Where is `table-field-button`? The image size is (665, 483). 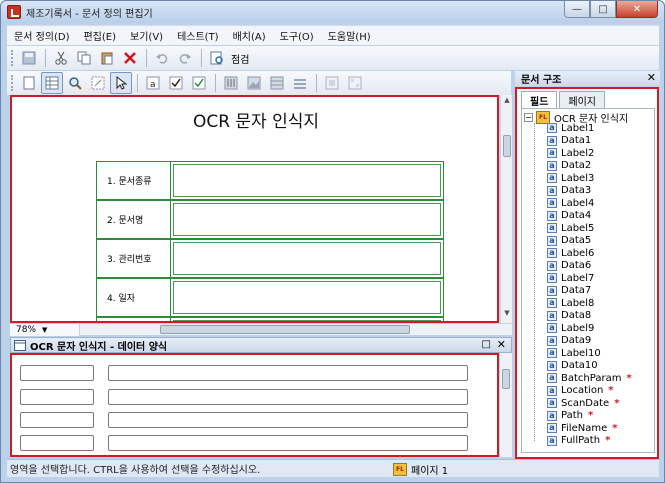
table-field-button is located at coordinates (277, 83).